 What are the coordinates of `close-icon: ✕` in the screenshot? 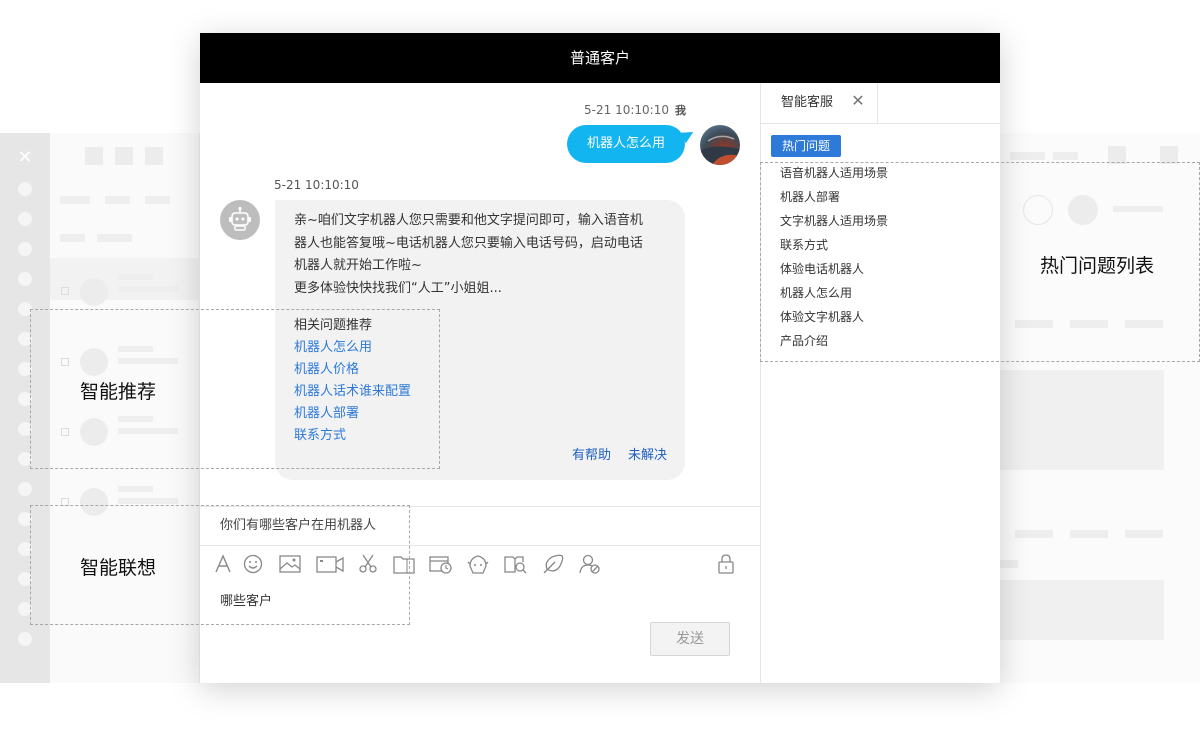 It's located at (858, 101).